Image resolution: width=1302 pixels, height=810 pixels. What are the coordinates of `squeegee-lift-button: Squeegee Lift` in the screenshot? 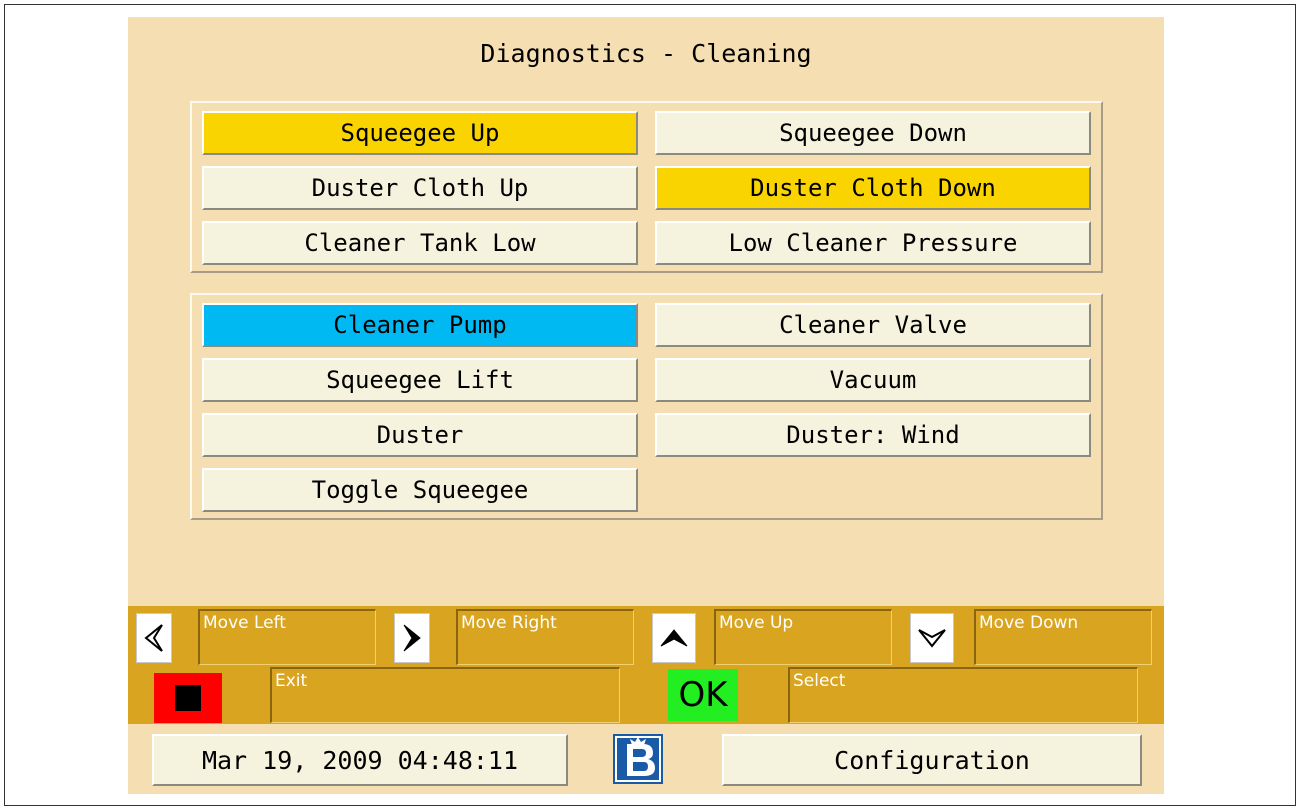 It's located at (420, 380).